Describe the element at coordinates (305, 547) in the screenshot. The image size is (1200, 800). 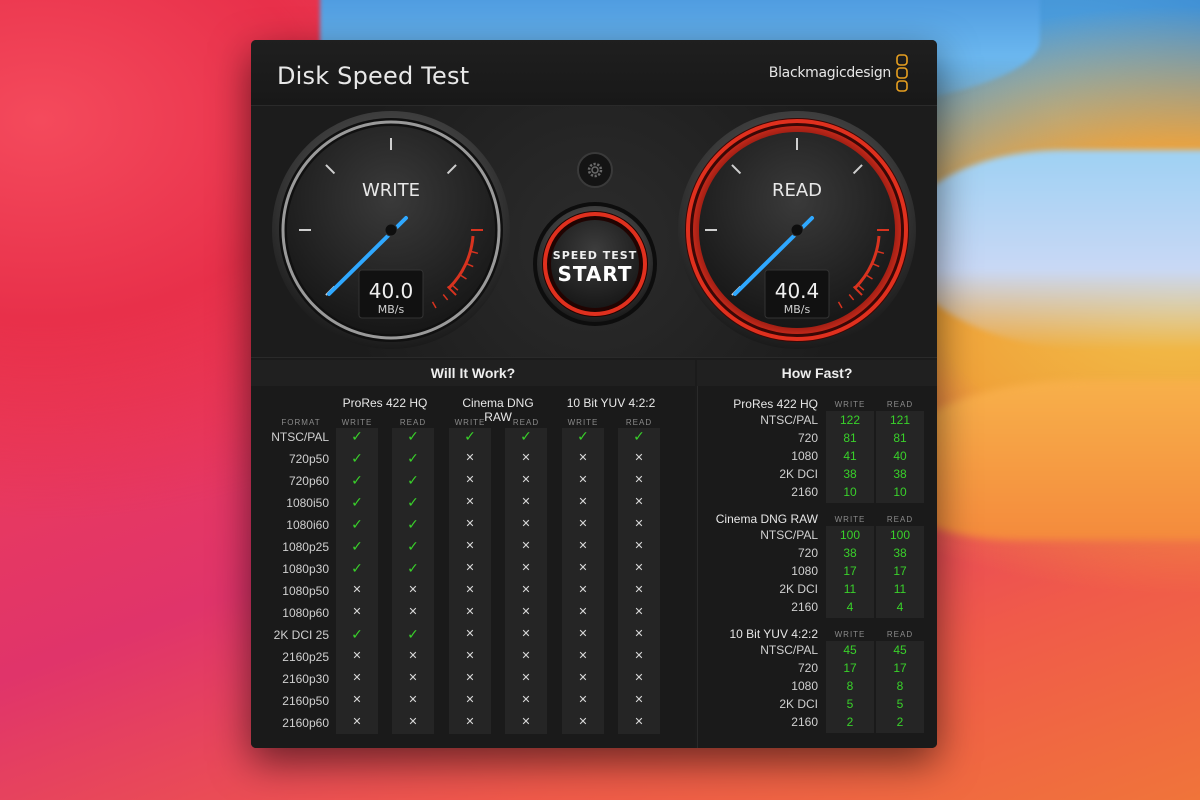
I see `format-row-label: 1080p25` at that location.